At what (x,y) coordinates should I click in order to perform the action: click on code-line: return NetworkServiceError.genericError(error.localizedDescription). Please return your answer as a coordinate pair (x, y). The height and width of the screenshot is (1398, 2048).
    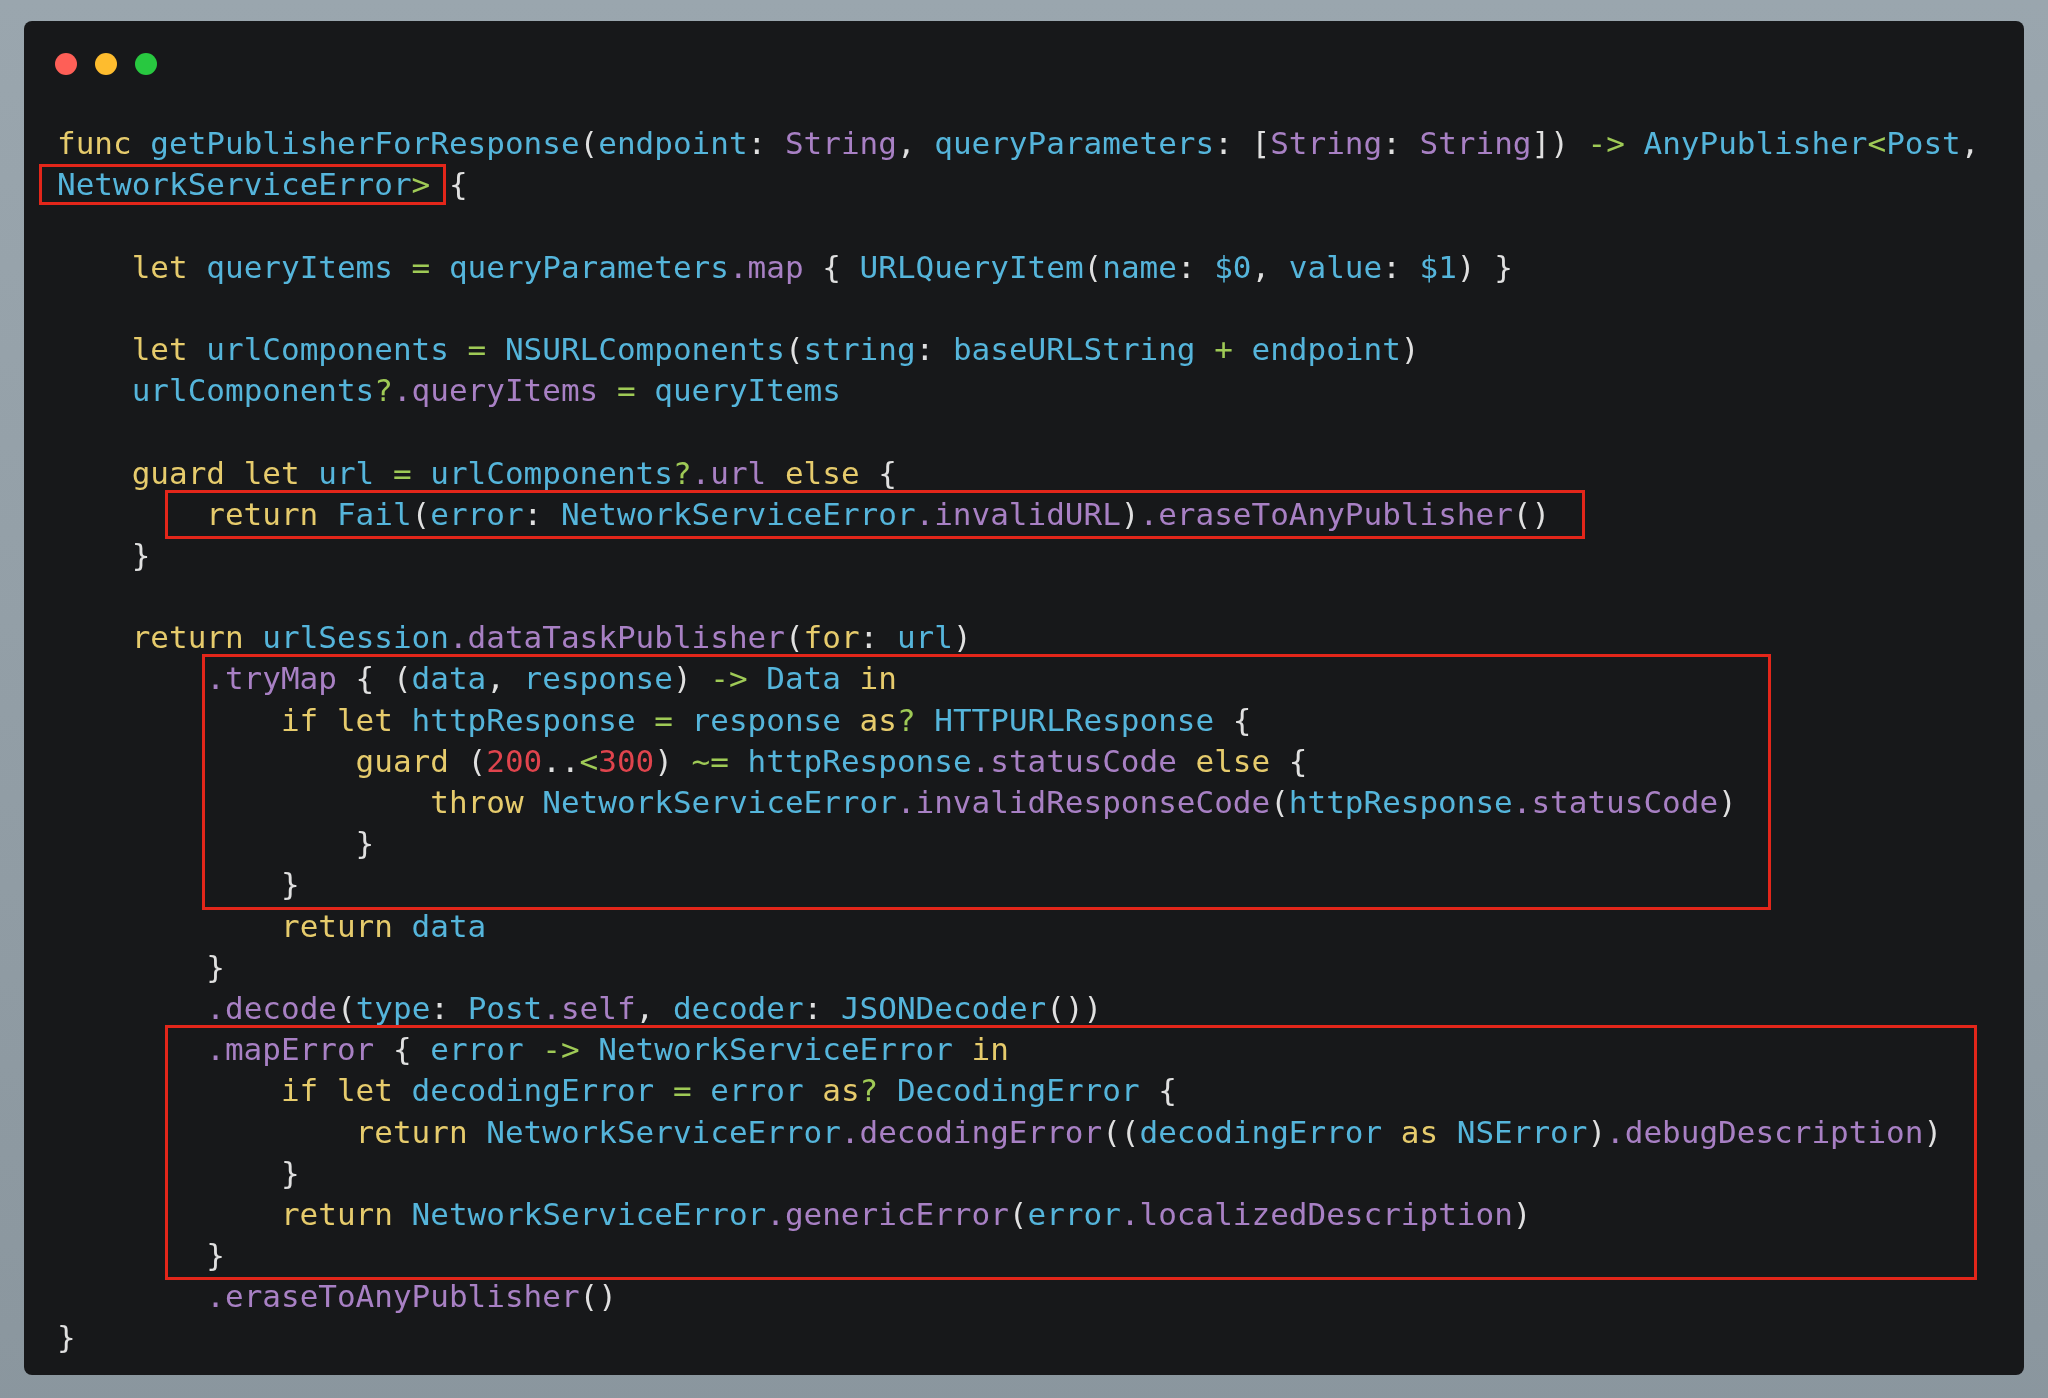
    Looking at the image, I should click on (905, 1214).